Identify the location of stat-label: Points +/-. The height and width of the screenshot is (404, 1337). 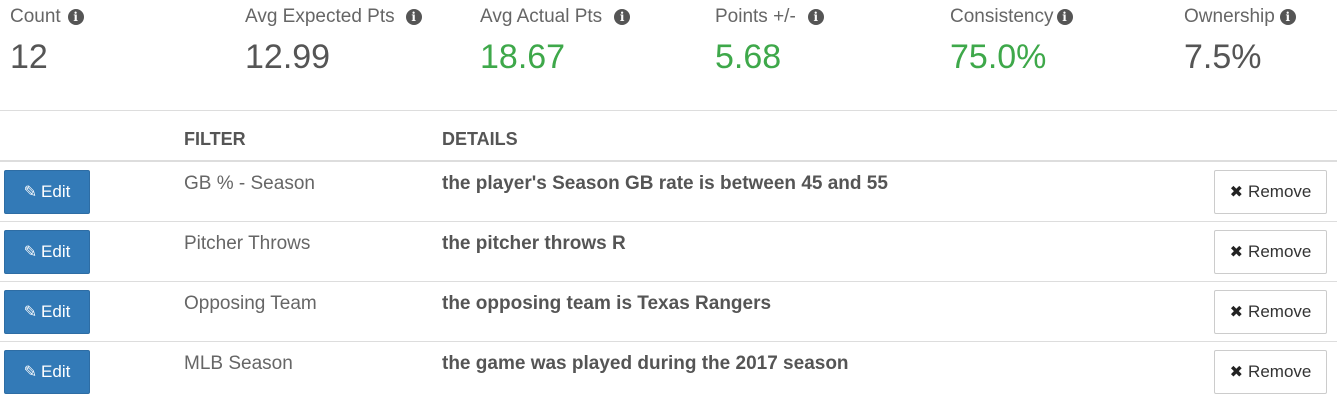
(755, 16).